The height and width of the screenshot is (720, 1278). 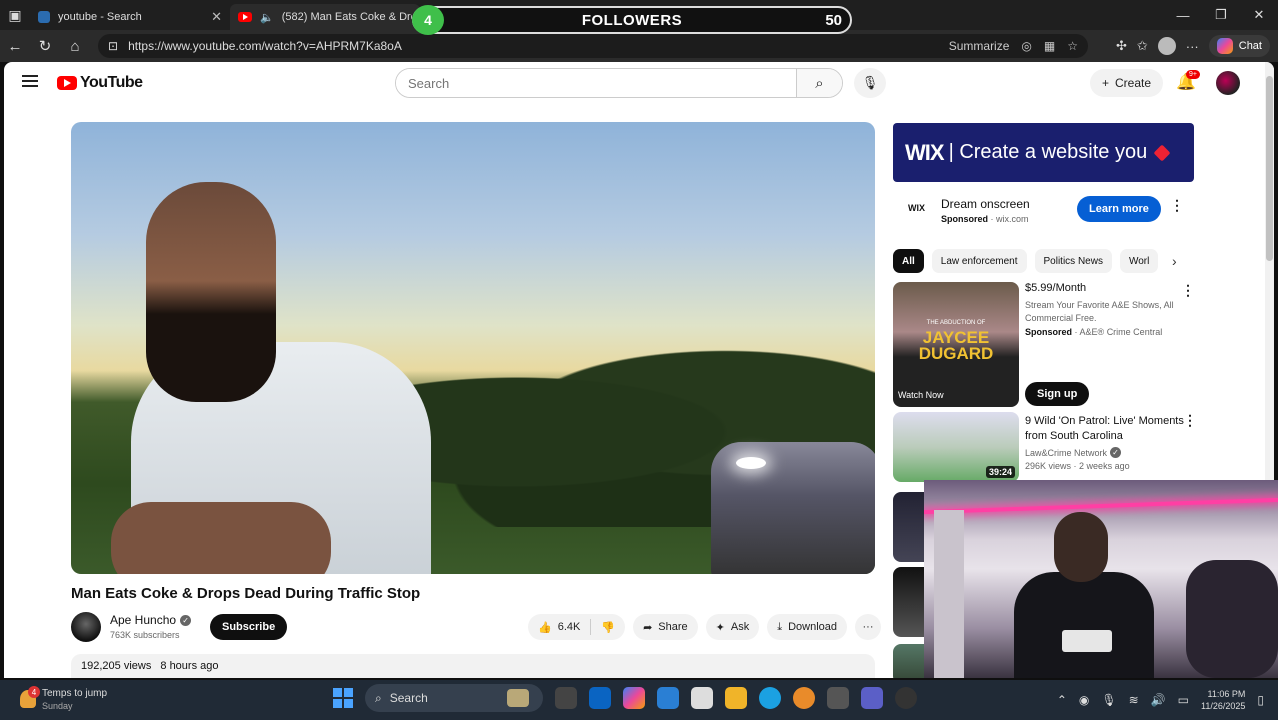 I want to click on chip-politics-news: Politics News, so click(x=1073, y=261).